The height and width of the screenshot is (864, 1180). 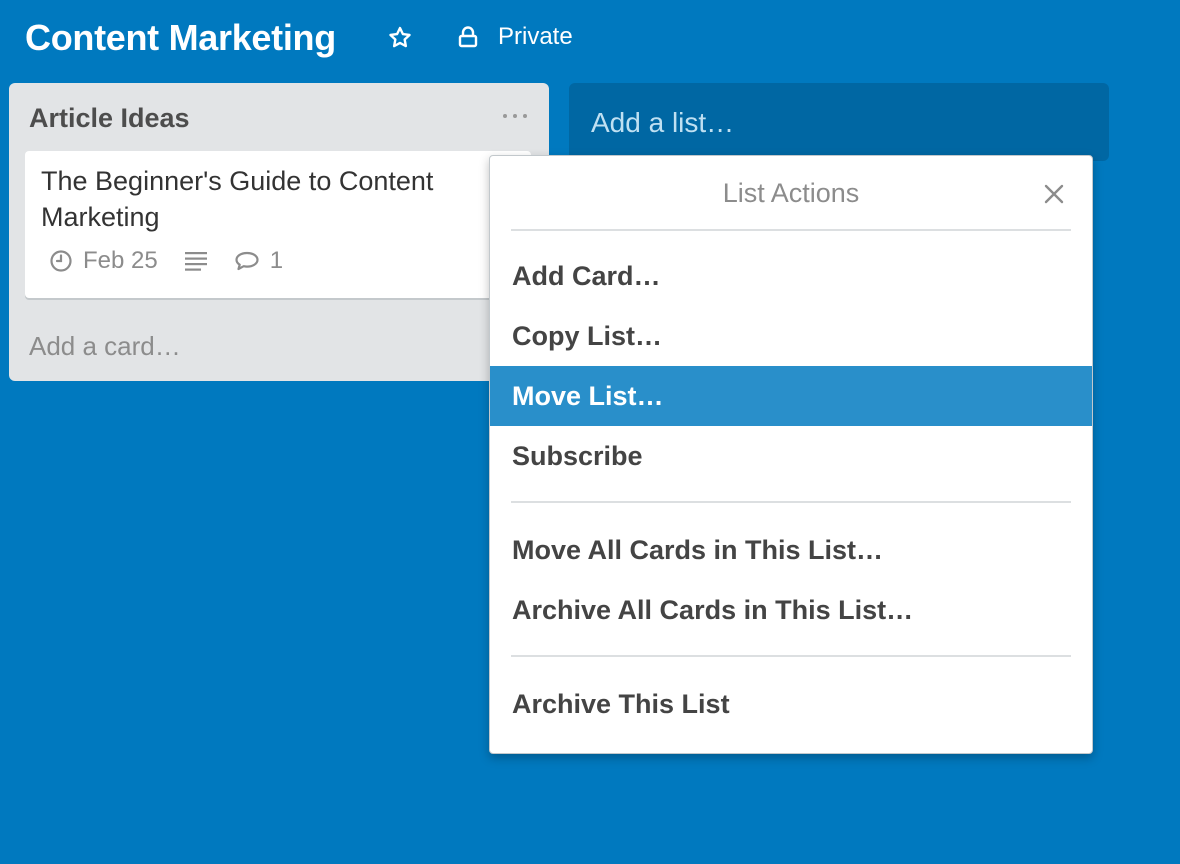 I want to click on description-badge, so click(x=196, y=261).